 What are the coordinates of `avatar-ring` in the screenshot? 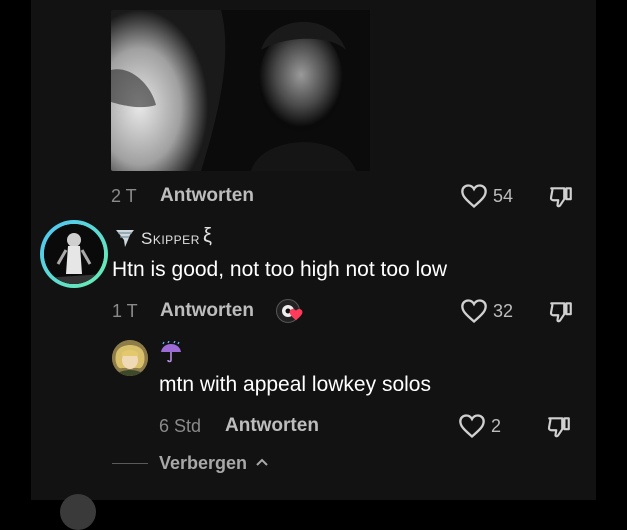 It's located at (74, 254).